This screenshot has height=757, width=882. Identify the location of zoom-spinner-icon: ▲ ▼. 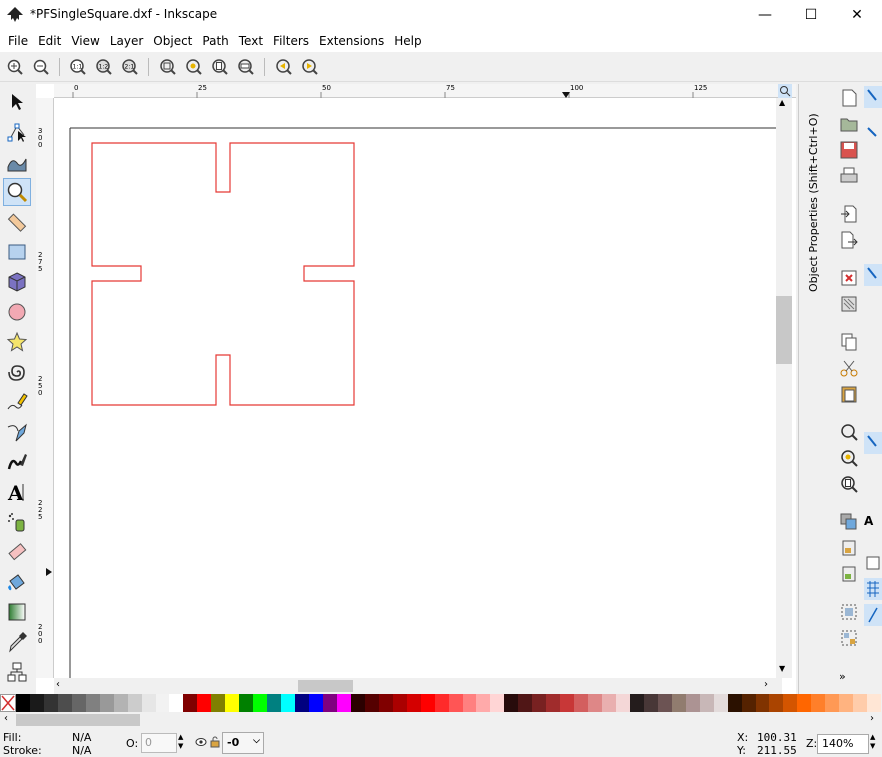
(872, 742).